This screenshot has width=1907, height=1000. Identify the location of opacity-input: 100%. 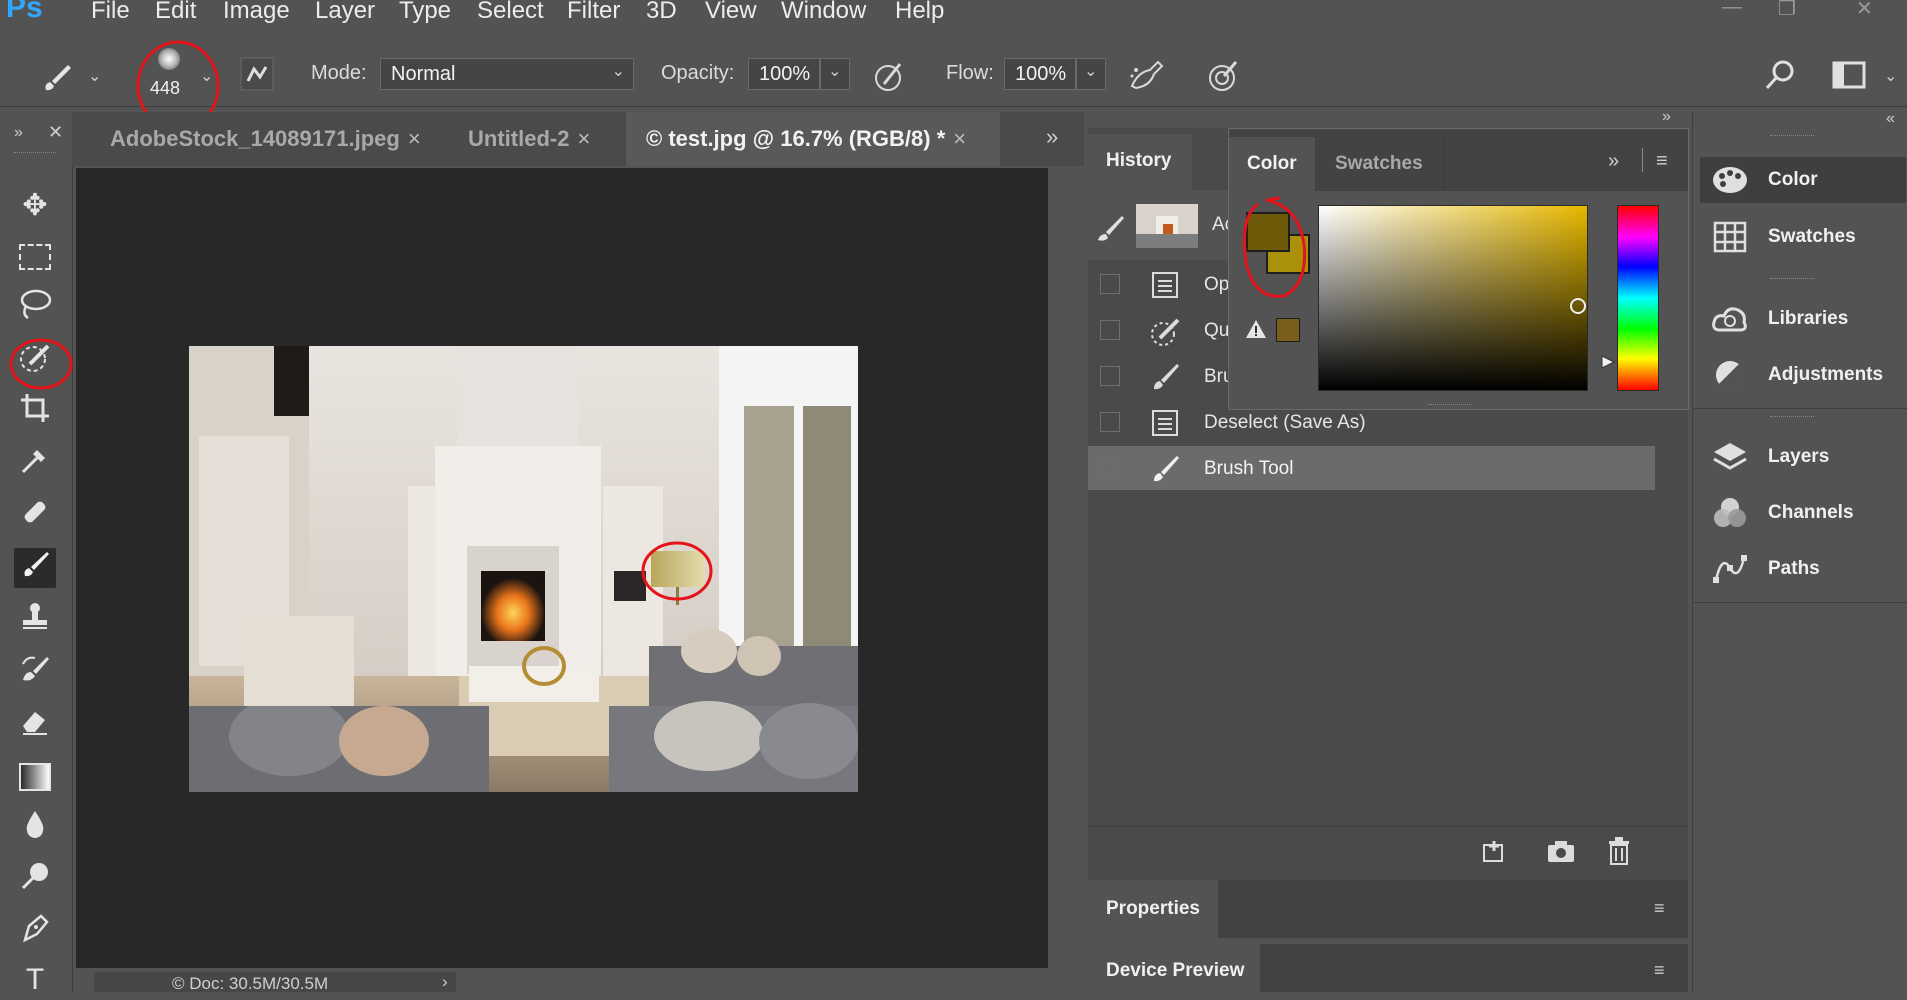
(784, 74).